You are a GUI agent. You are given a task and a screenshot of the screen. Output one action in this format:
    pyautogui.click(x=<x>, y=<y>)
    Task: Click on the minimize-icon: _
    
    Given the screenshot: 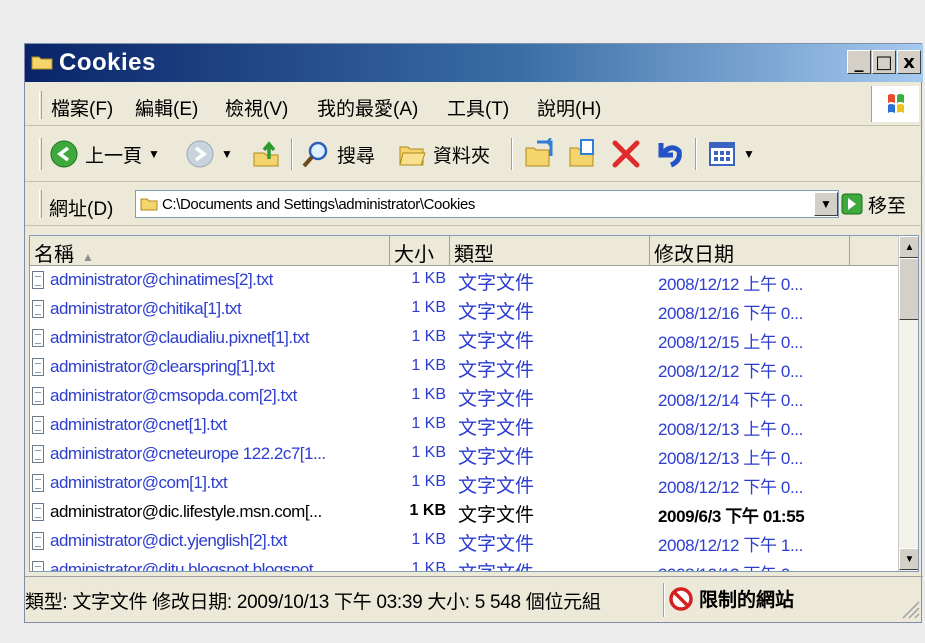 What is the action you would take?
    pyautogui.click(x=859, y=62)
    